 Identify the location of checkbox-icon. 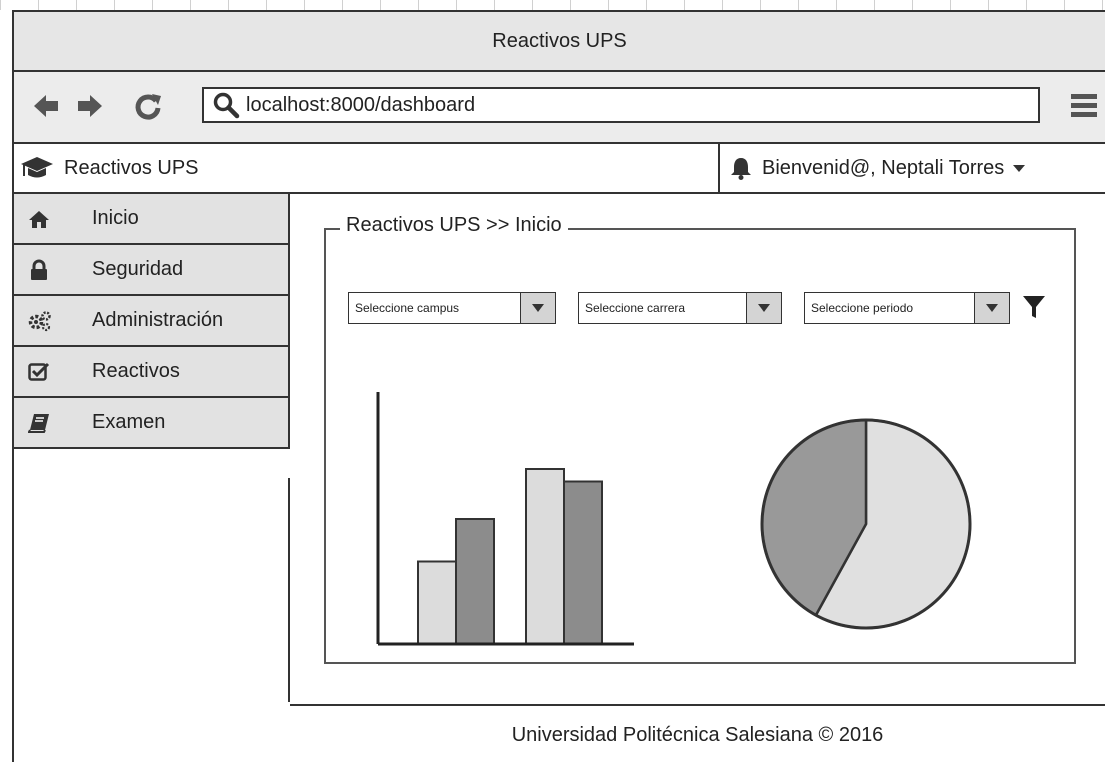
(39, 372).